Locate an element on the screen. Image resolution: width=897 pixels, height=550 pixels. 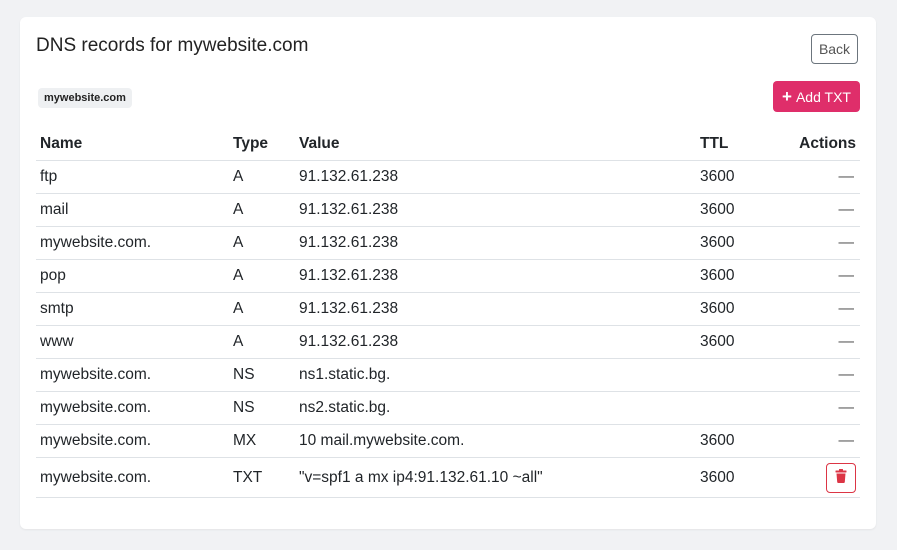
plus-icon: + is located at coordinates (787, 96).